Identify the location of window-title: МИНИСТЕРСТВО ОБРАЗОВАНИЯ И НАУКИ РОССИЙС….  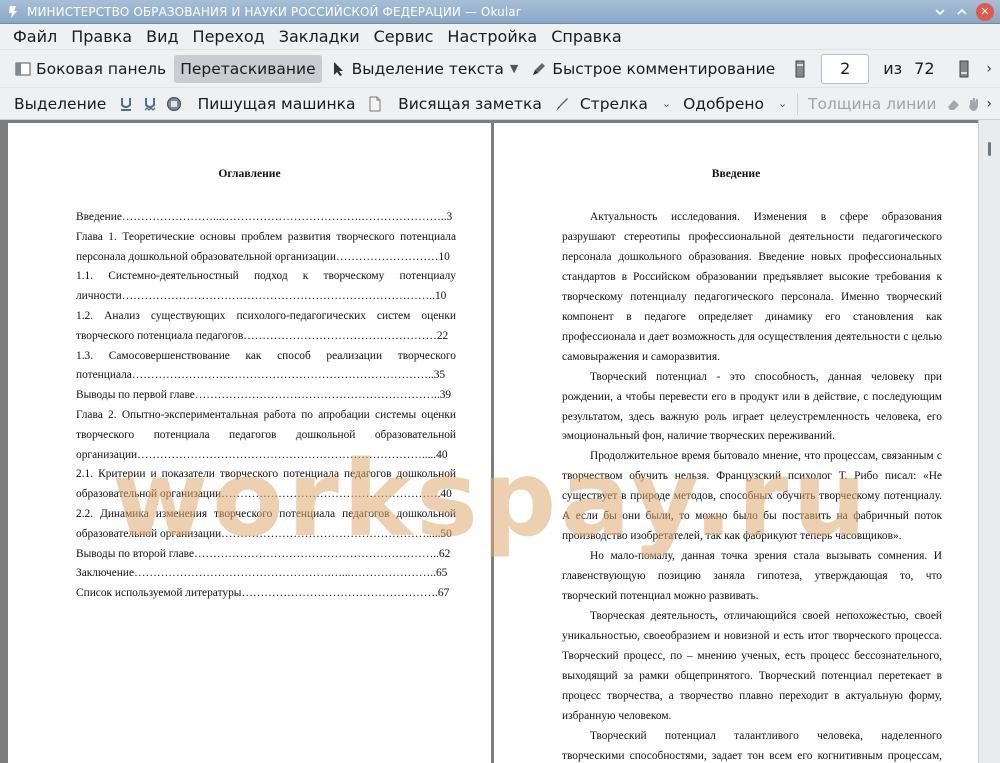
(274, 11).